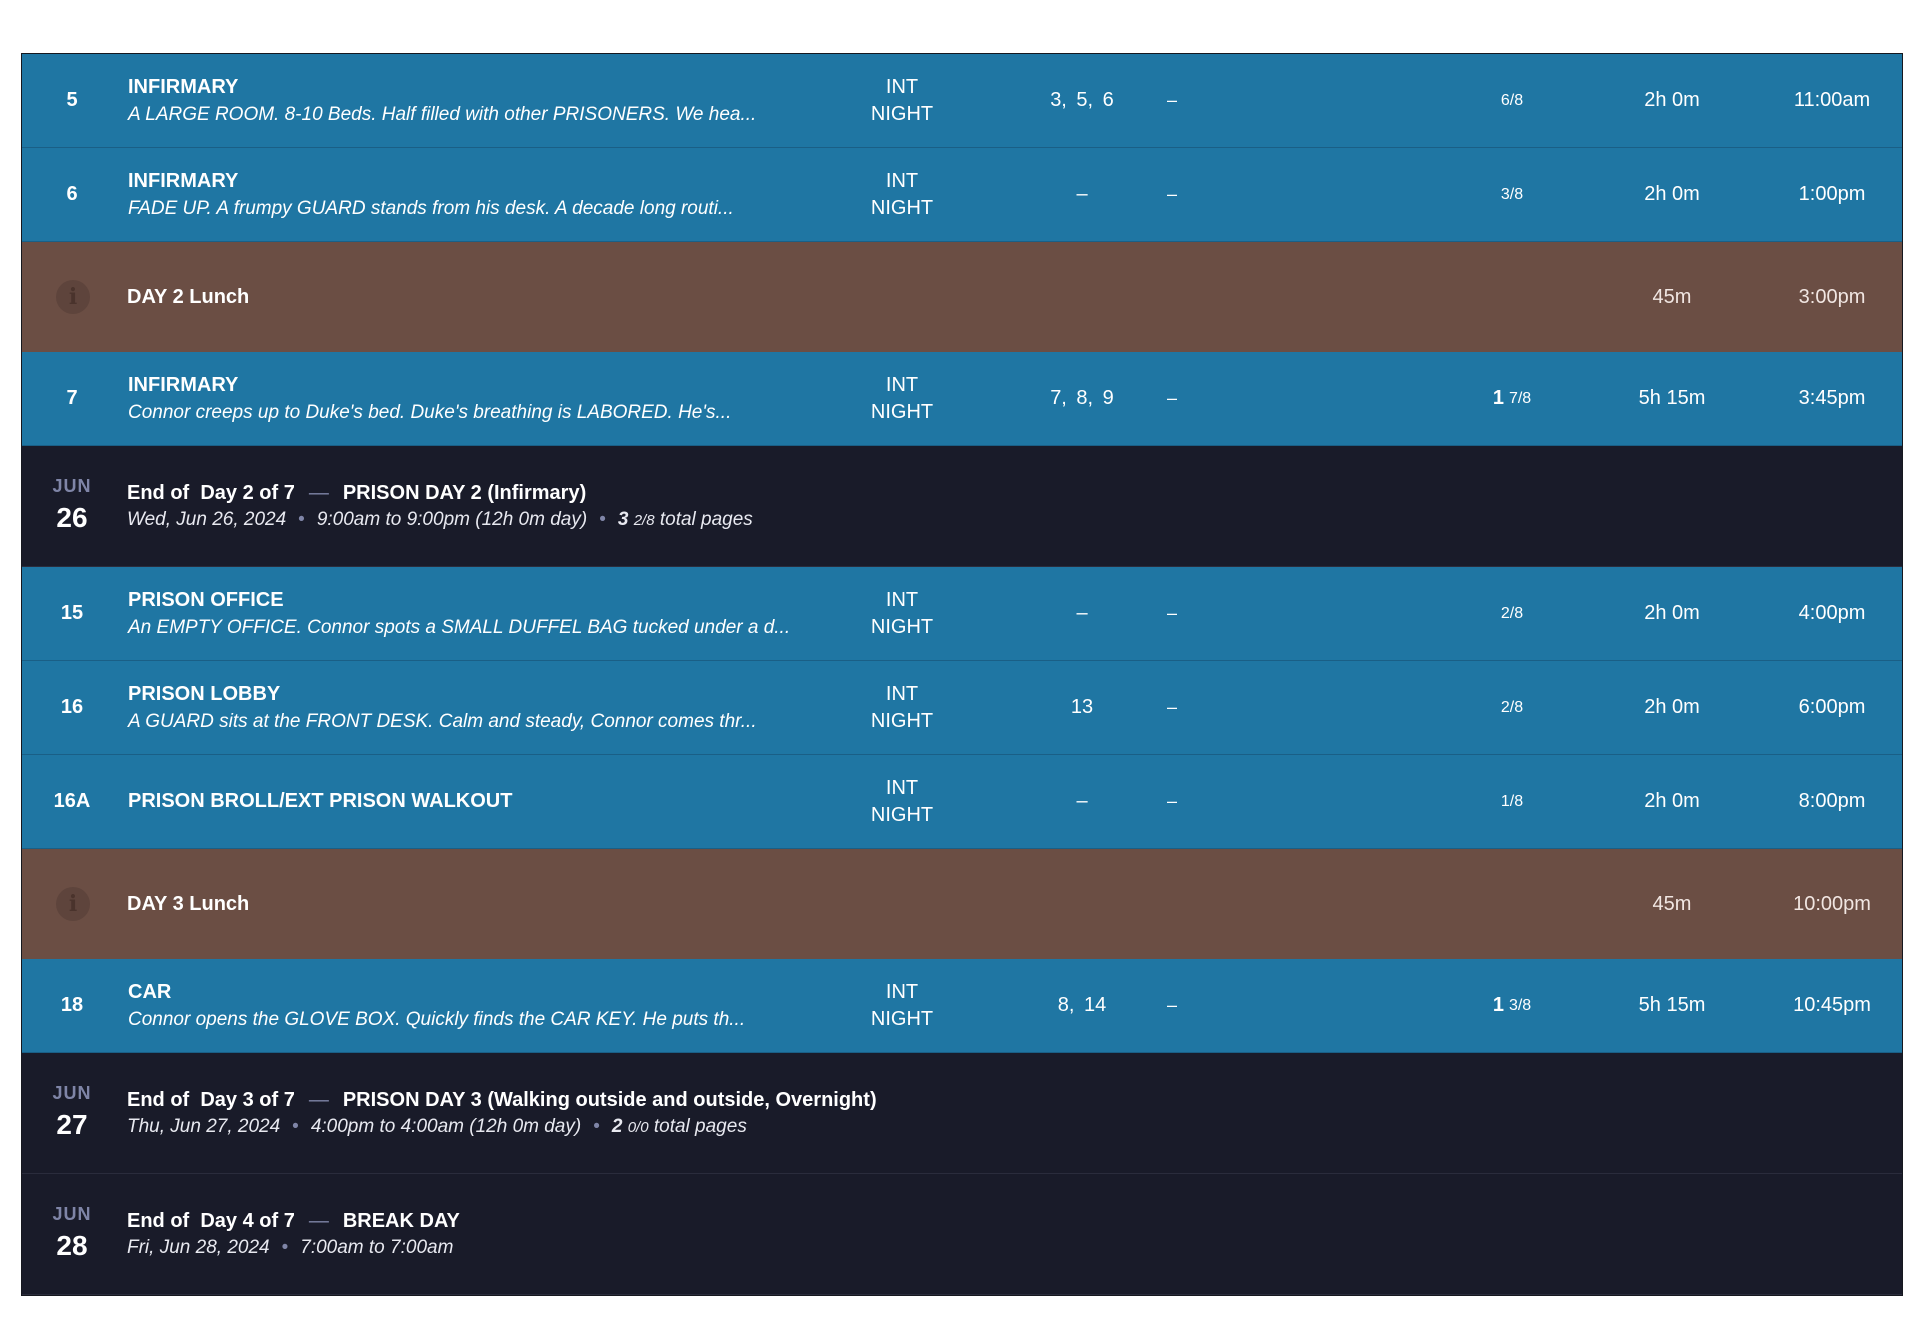 The width and height of the screenshot is (1920, 1319). What do you see at coordinates (72, 1005) in the screenshot?
I see `scene-number: 18` at bounding box center [72, 1005].